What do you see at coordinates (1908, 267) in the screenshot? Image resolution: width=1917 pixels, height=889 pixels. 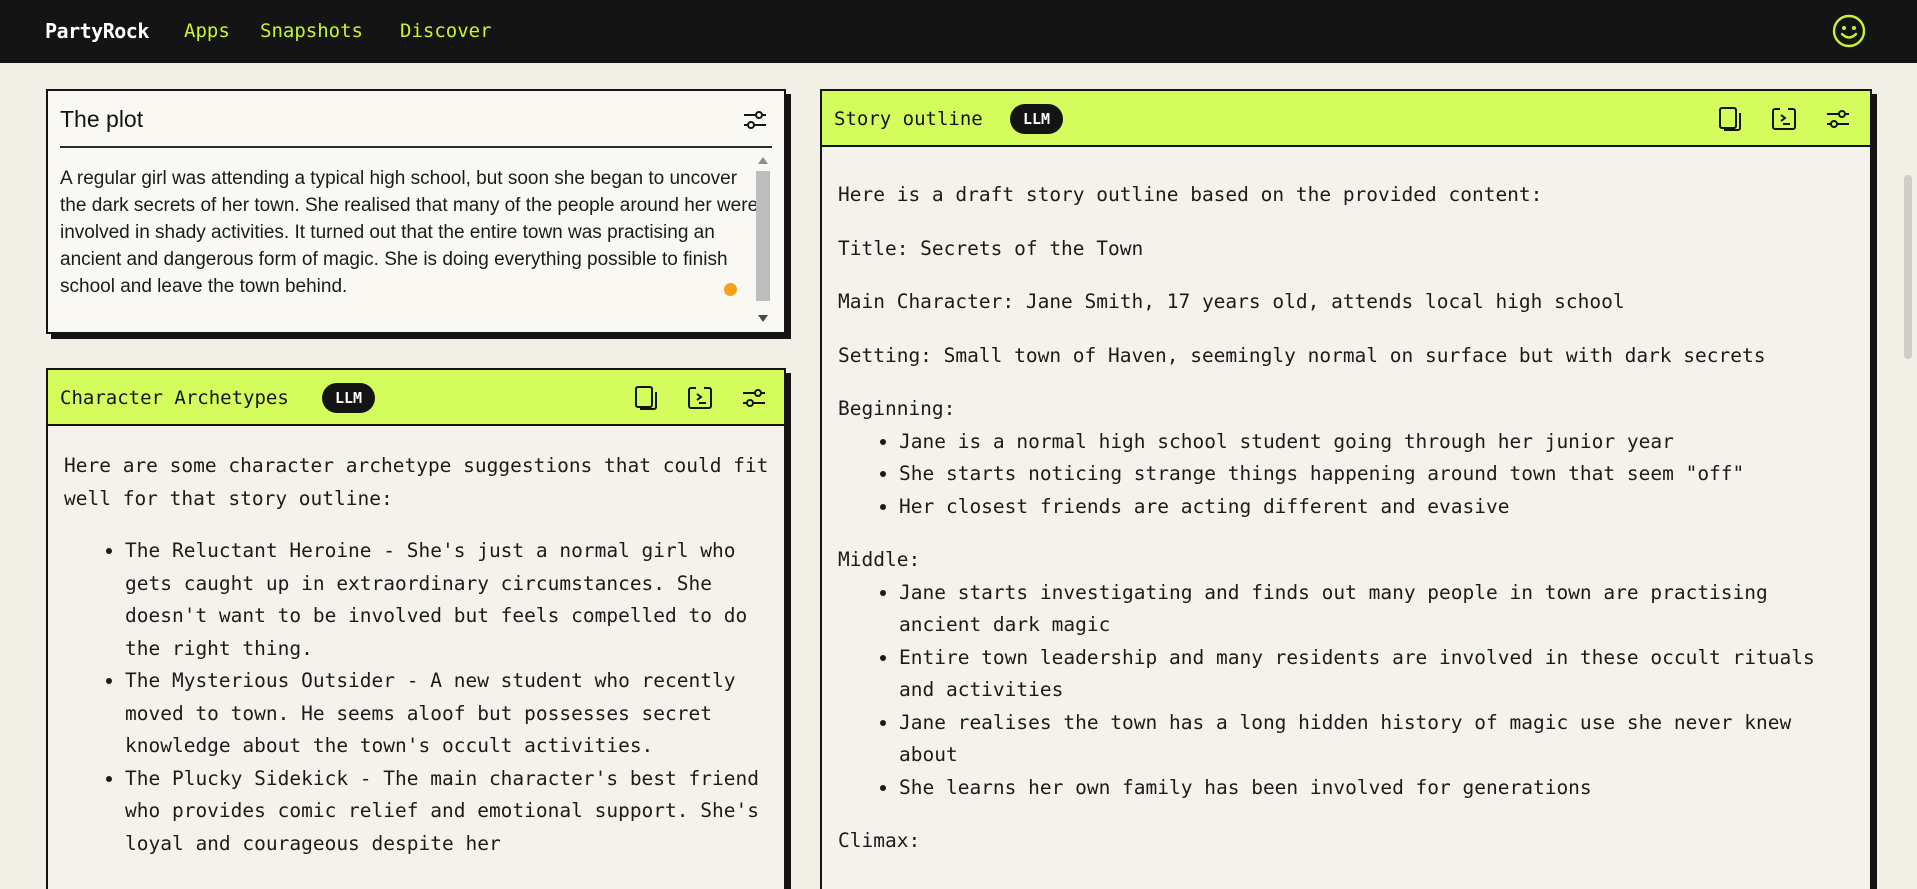 I see `page-scrollbar` at bounding box center [1908, 267].